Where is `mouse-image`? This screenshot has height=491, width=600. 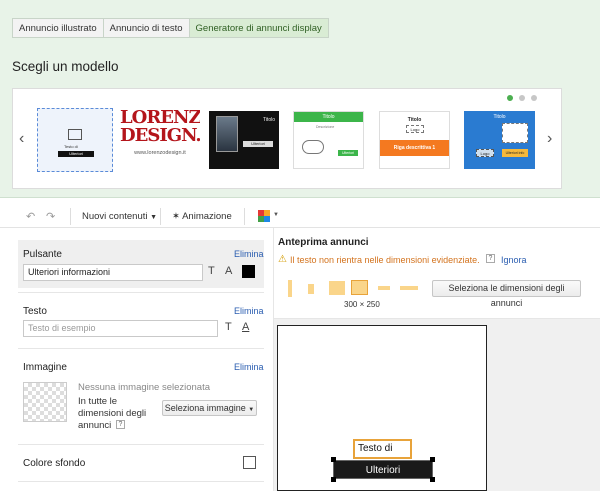 mouse-image is located at coordinates (313, 147).